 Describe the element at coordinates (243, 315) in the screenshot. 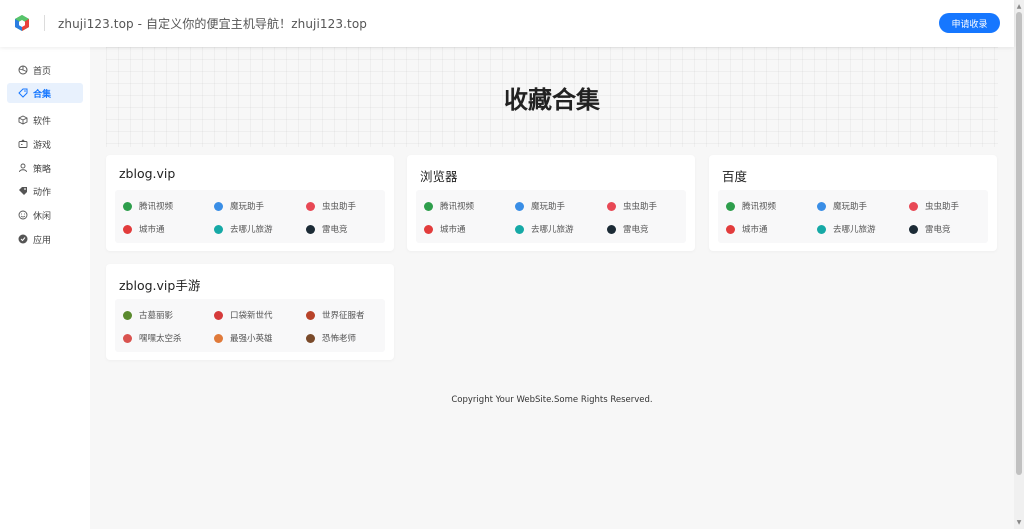

I see `app-link: 口袋新世代` at that location.